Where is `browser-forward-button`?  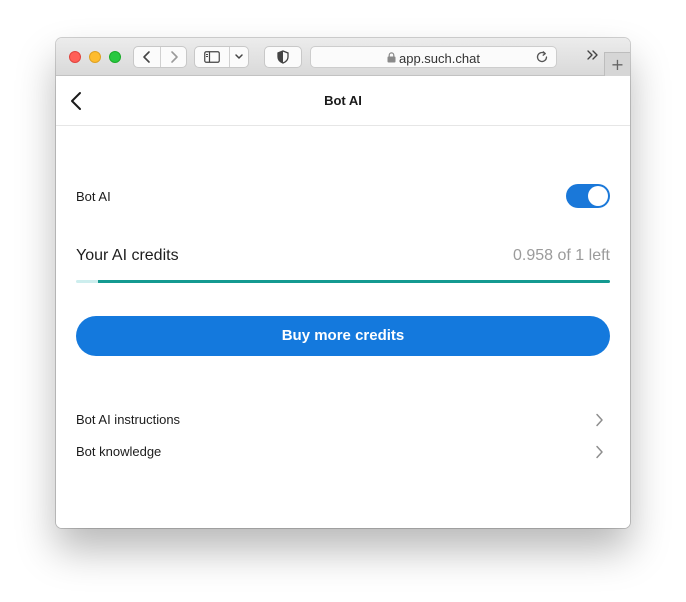
browser-forward-button is located at coordinates (173, 57).